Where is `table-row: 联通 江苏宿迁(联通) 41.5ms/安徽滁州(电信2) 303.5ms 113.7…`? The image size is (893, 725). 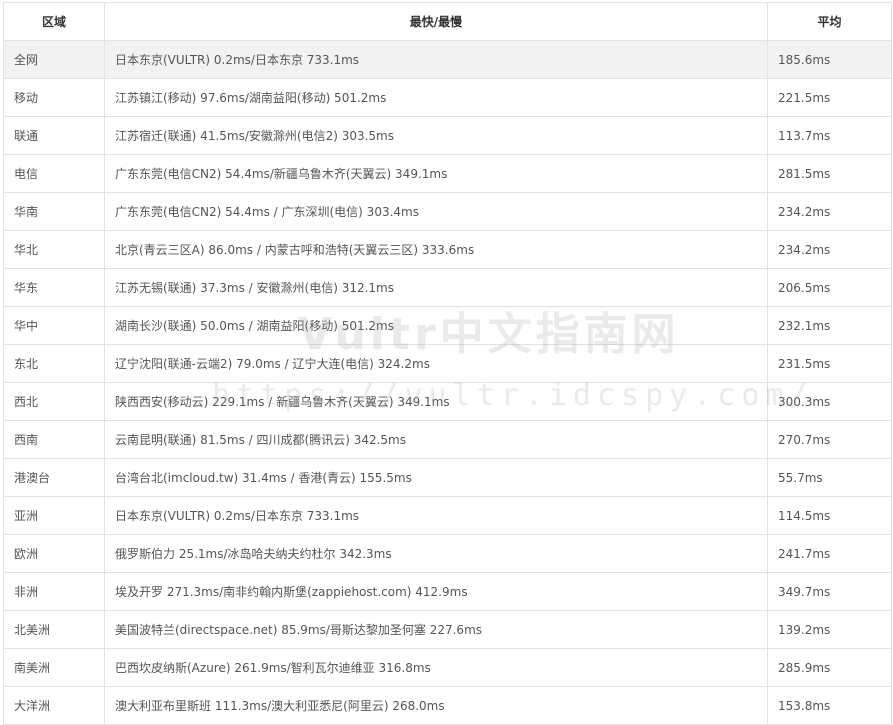 table-row: 联通 江苏宿迁(联通) 41.5ms/安徽滁州(电信2) 303.5ms 113.7… is located at coordinates (447, 135).